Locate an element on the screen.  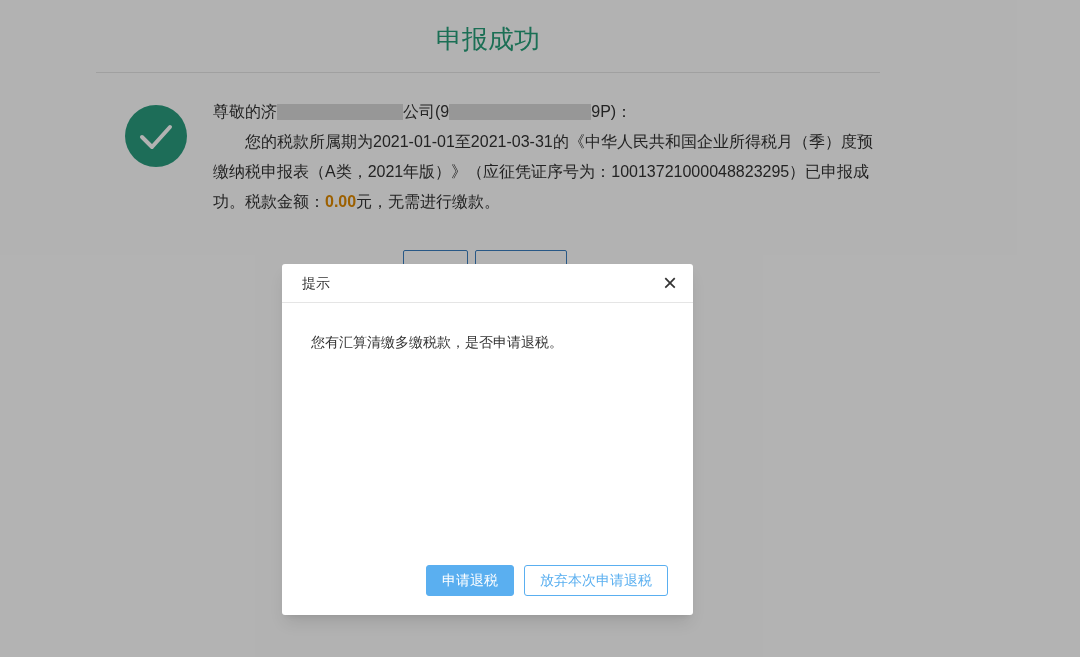
greeting-text: 公司(9 is located at coordinates (426, 112).